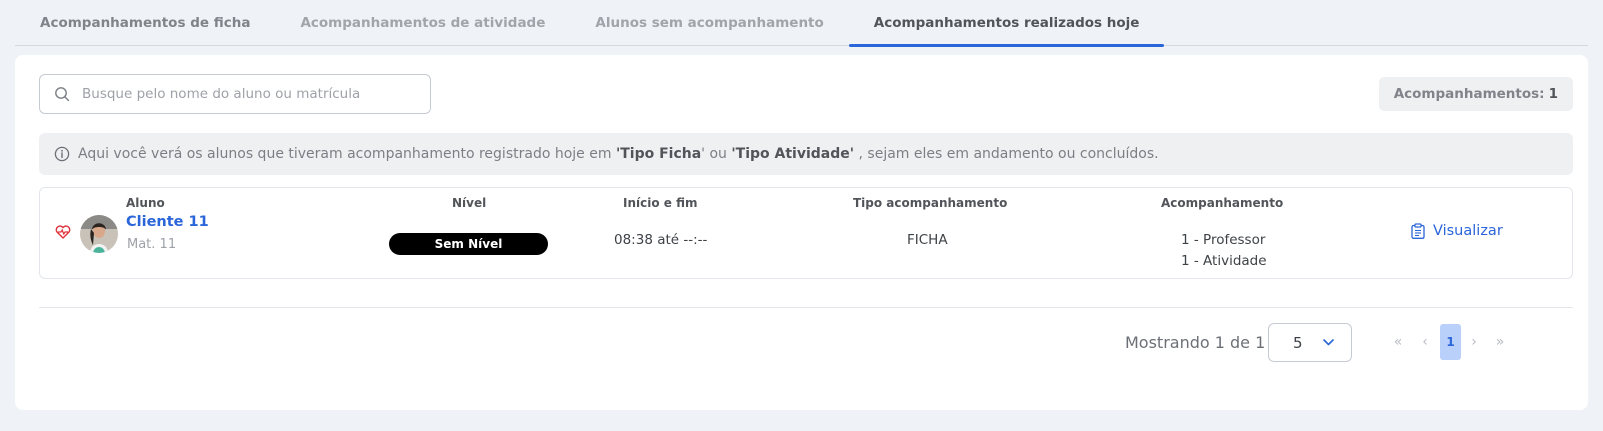 Image resolution: width=1603 pixels, height=431 pixels. I want to click on col-header-acompanhamento: Acompanhamento, so click(1222, 203).